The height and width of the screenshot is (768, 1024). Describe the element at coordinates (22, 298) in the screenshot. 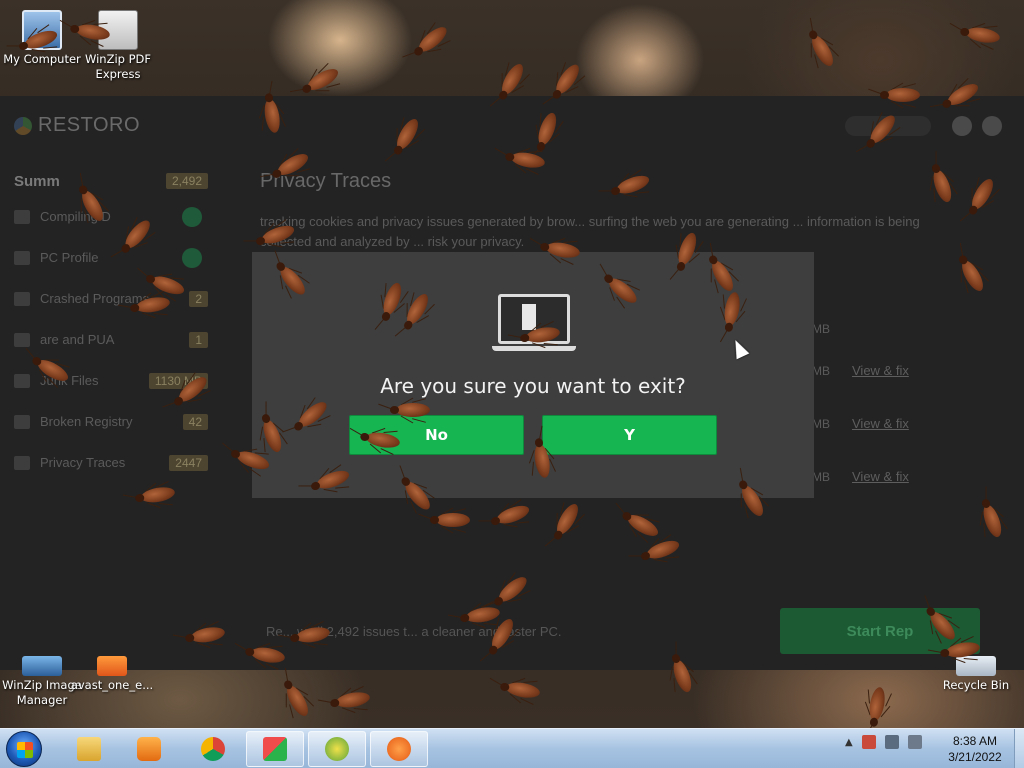

I see `crashed-programs-icon` at that location.